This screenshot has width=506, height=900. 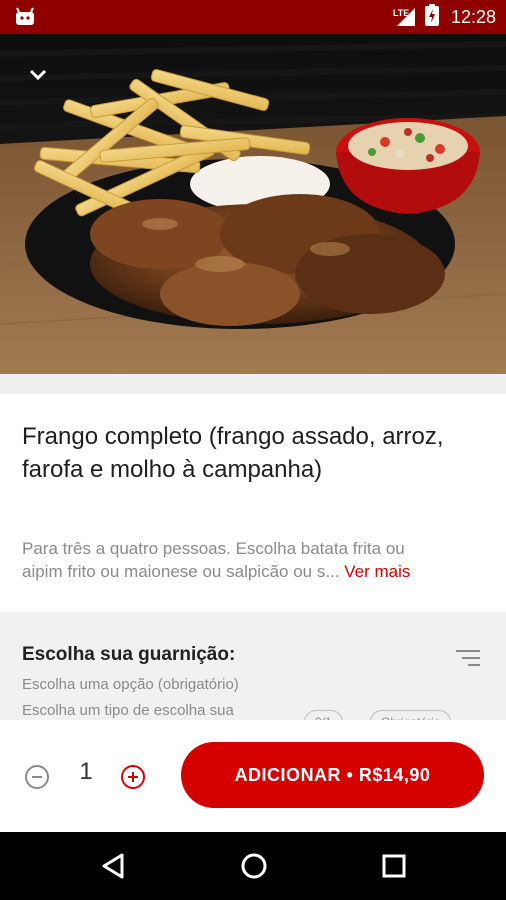 I want to click on clock: 12:28, so click(x=473, y=16).